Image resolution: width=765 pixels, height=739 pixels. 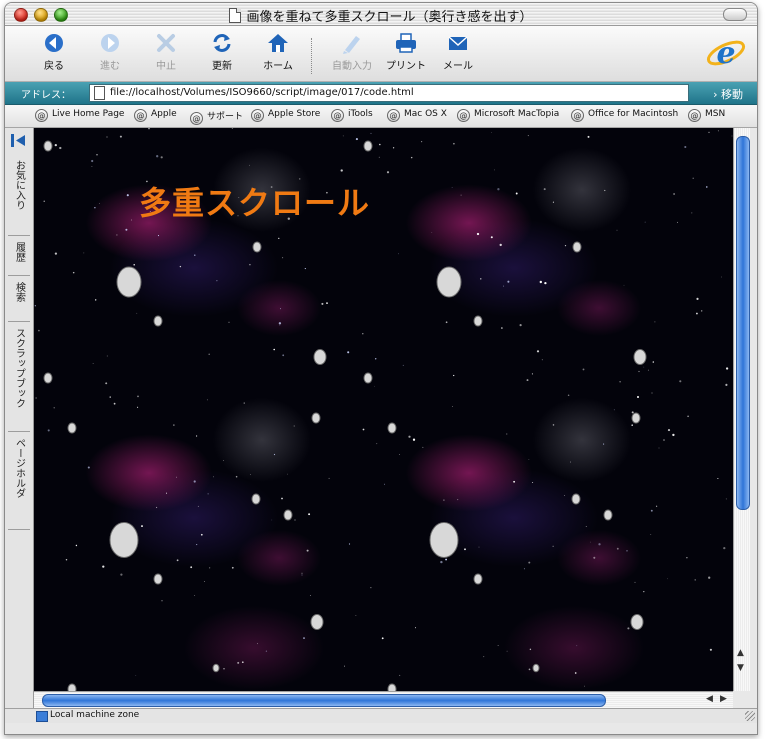 I want to click on print-button: プリント, so click(x=406, y=53).